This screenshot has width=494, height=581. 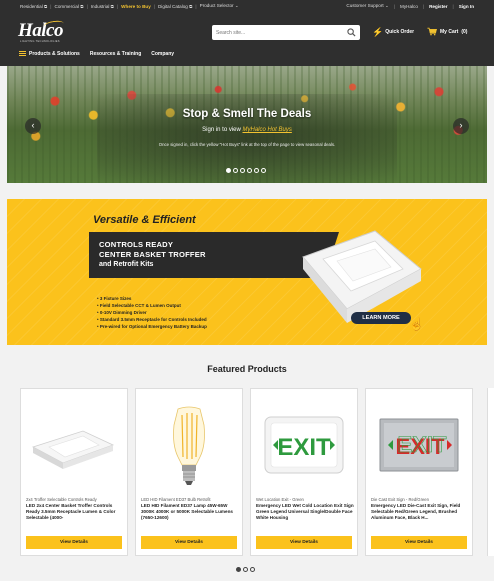 I want to click on residential-link: Residential ⧉, so click(x=33, y=6).